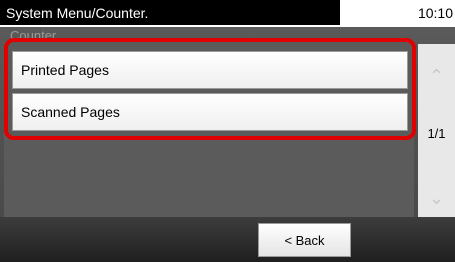 Image resolution: width=455 pixels, height=262 pixels. What do you see at coordinates (65, 70) in the screenshot?
I see `menu-item-label: Printed Pages` at bounding box center [65, 70].